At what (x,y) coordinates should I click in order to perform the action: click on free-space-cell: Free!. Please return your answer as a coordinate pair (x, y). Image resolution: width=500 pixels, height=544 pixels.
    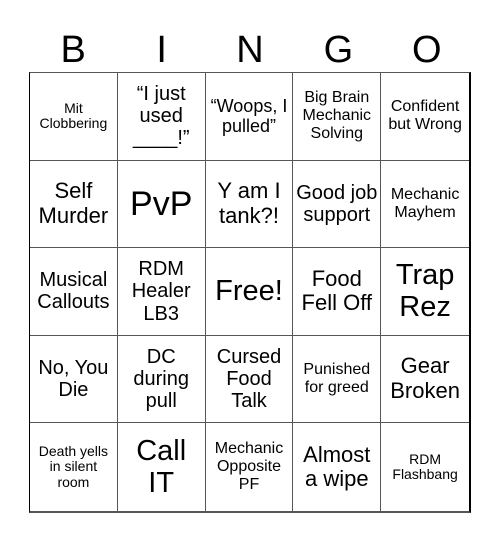
    Looking at the image, I should click on (249, 292).